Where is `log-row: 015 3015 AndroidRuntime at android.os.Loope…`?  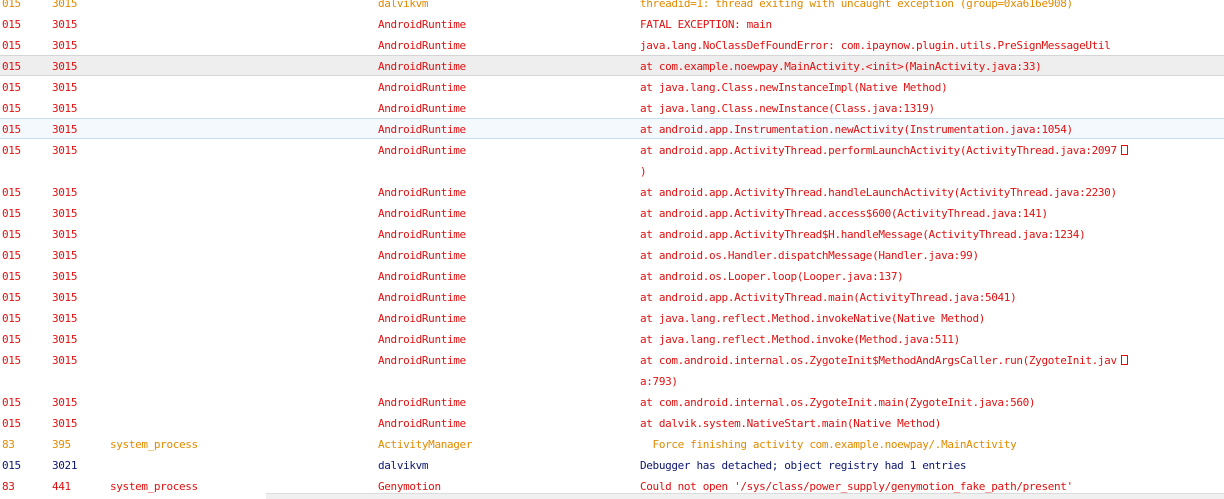 log-row: 015 3015 AndroidRuntime at android.os.Loope… is located at coordinates (612, 275).